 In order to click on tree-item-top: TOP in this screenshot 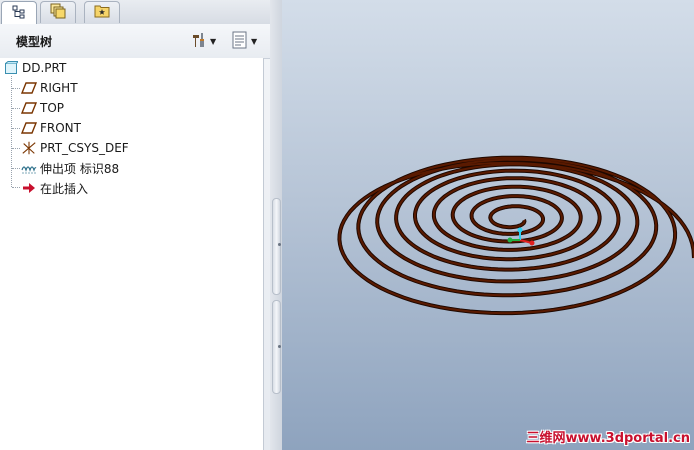, I will do `click(42, 108)`.